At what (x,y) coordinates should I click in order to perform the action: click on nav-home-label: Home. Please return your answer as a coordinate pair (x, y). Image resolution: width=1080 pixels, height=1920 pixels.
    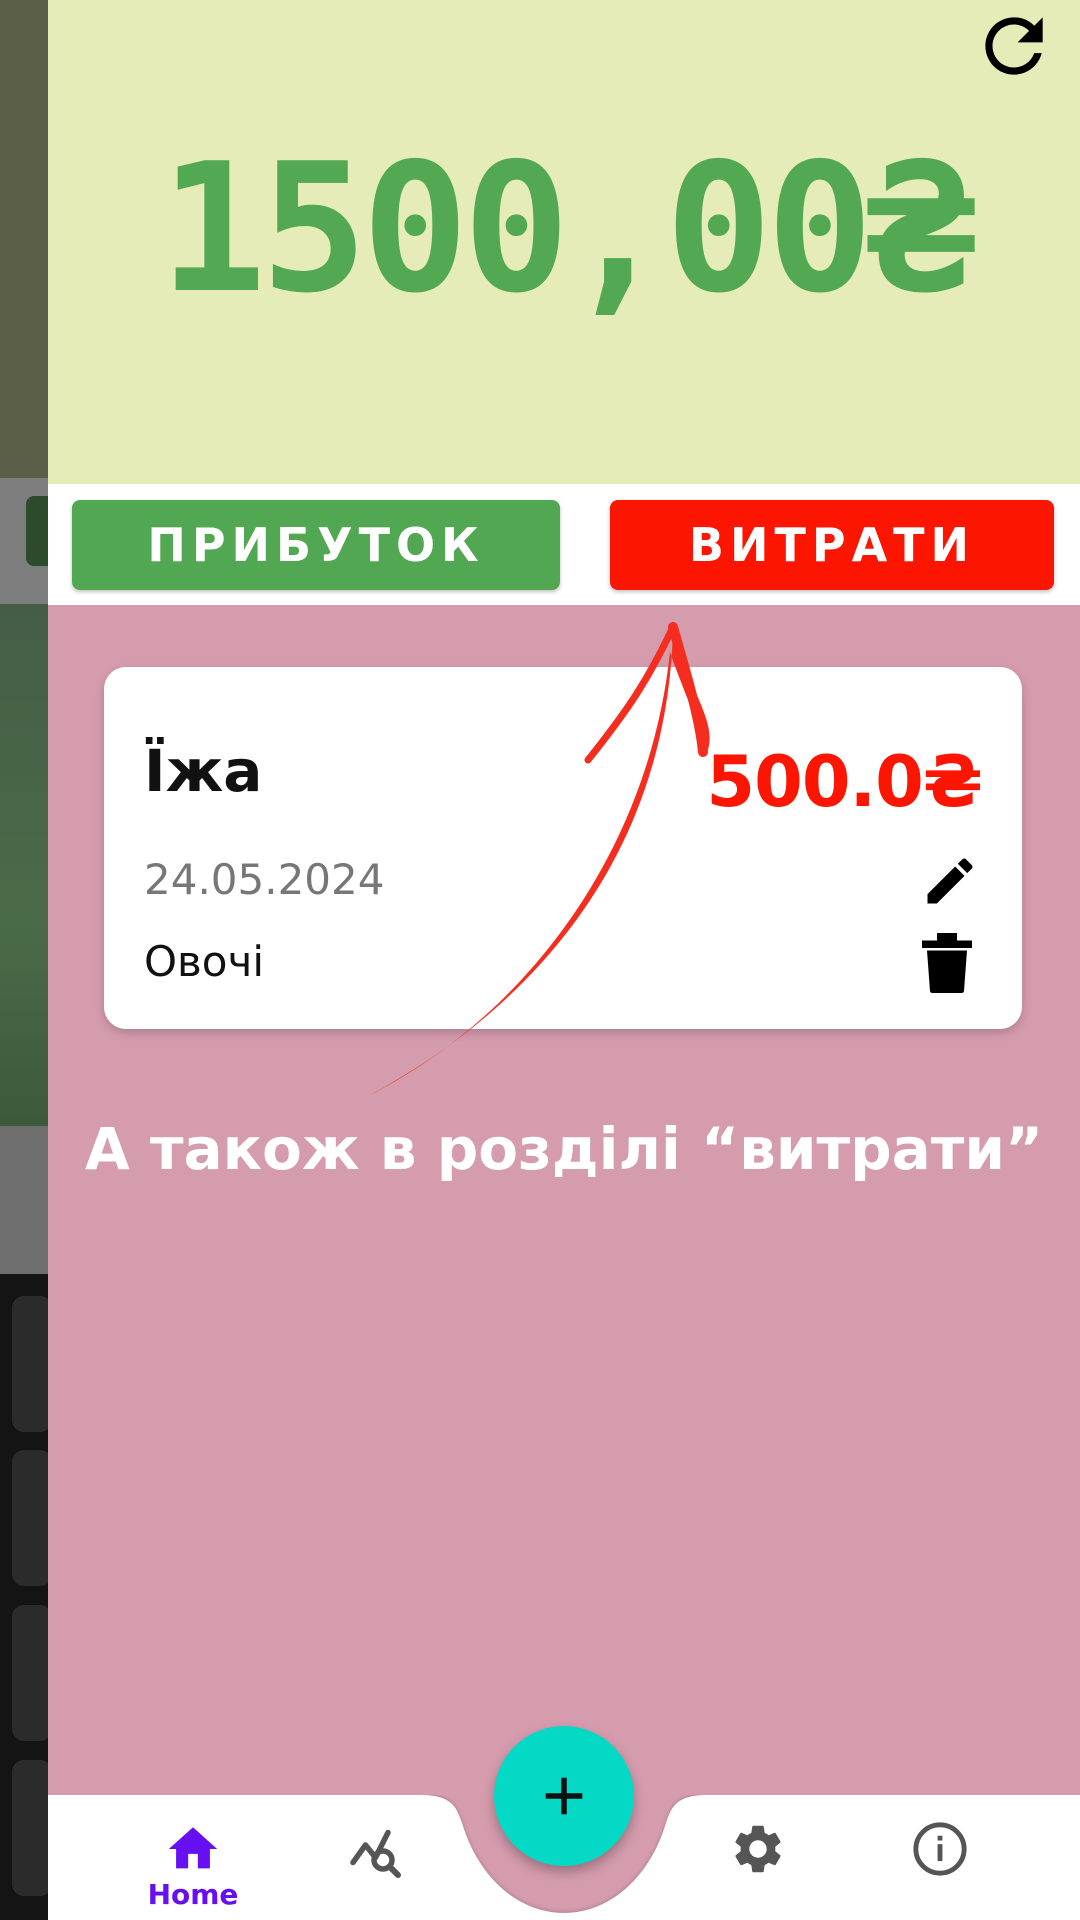
    Looking at the image, I should click on (193, 1894).